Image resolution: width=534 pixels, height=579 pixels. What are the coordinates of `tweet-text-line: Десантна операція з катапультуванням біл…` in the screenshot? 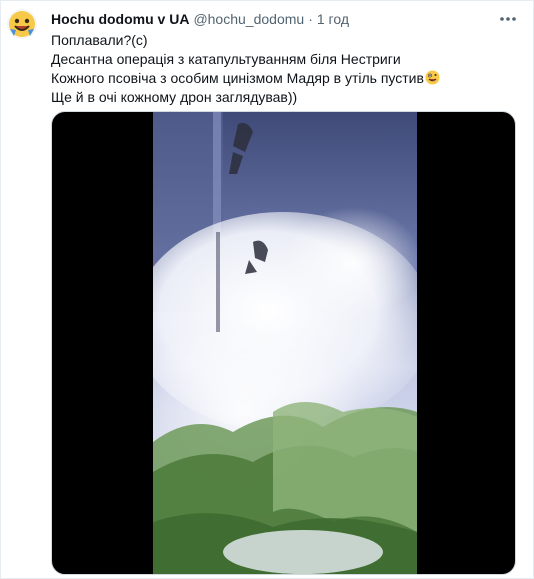 It's located at (226, 59).